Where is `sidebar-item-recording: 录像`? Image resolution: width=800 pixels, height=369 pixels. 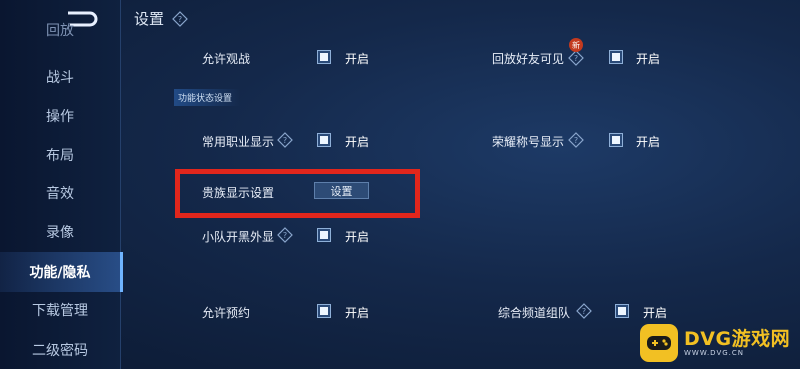
sidebar-item-recording: 录像 is located at coordinates (60, 232).